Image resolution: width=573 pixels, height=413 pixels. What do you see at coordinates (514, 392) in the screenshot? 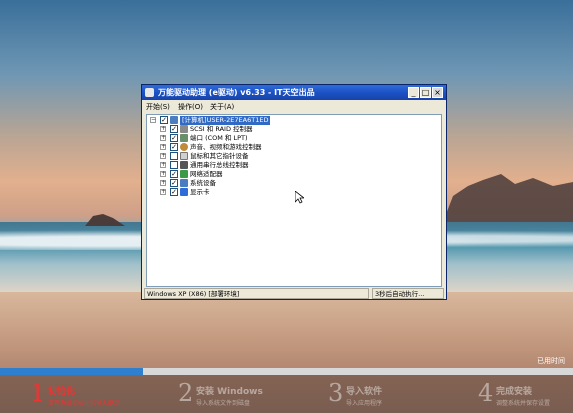
I see `step-title: 完成安装` at bounding box center [514, 392].